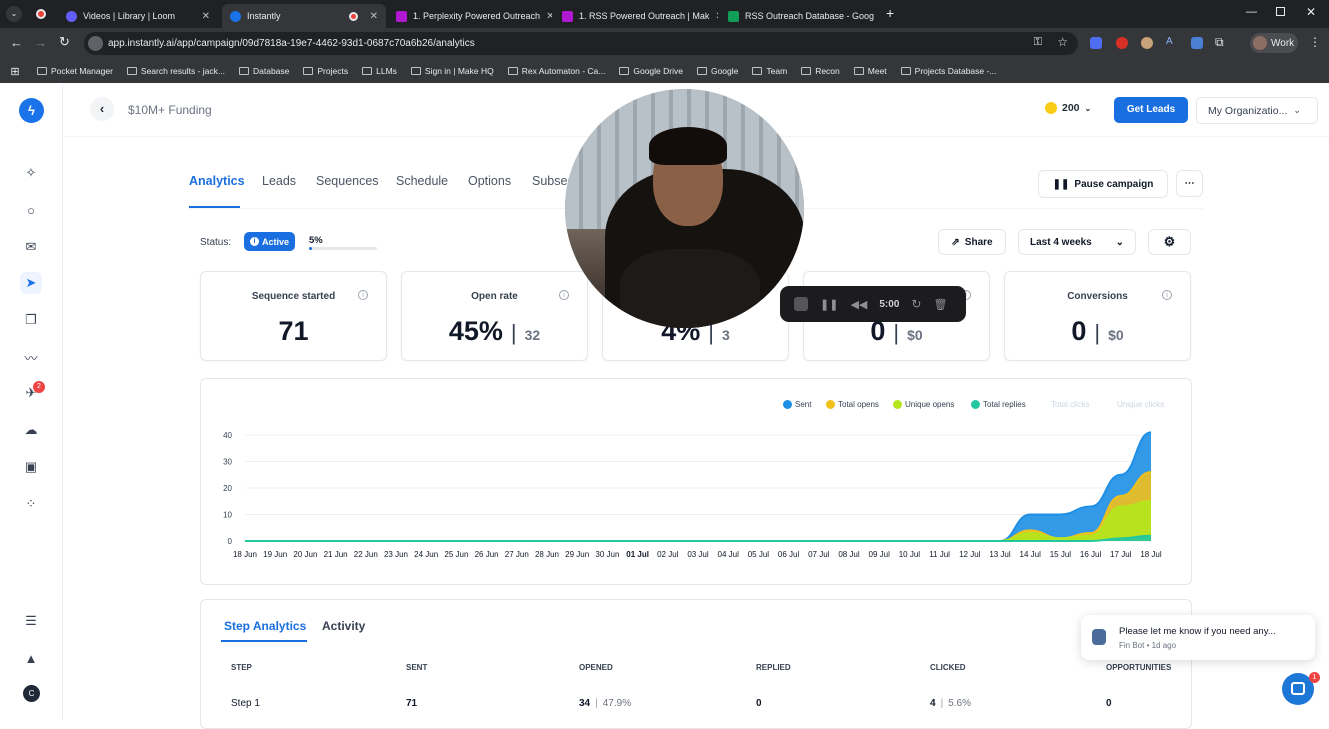  Describe the element at coordinates (890, 13) in the screenshot. I see `new-tab-icon: +` at that location.